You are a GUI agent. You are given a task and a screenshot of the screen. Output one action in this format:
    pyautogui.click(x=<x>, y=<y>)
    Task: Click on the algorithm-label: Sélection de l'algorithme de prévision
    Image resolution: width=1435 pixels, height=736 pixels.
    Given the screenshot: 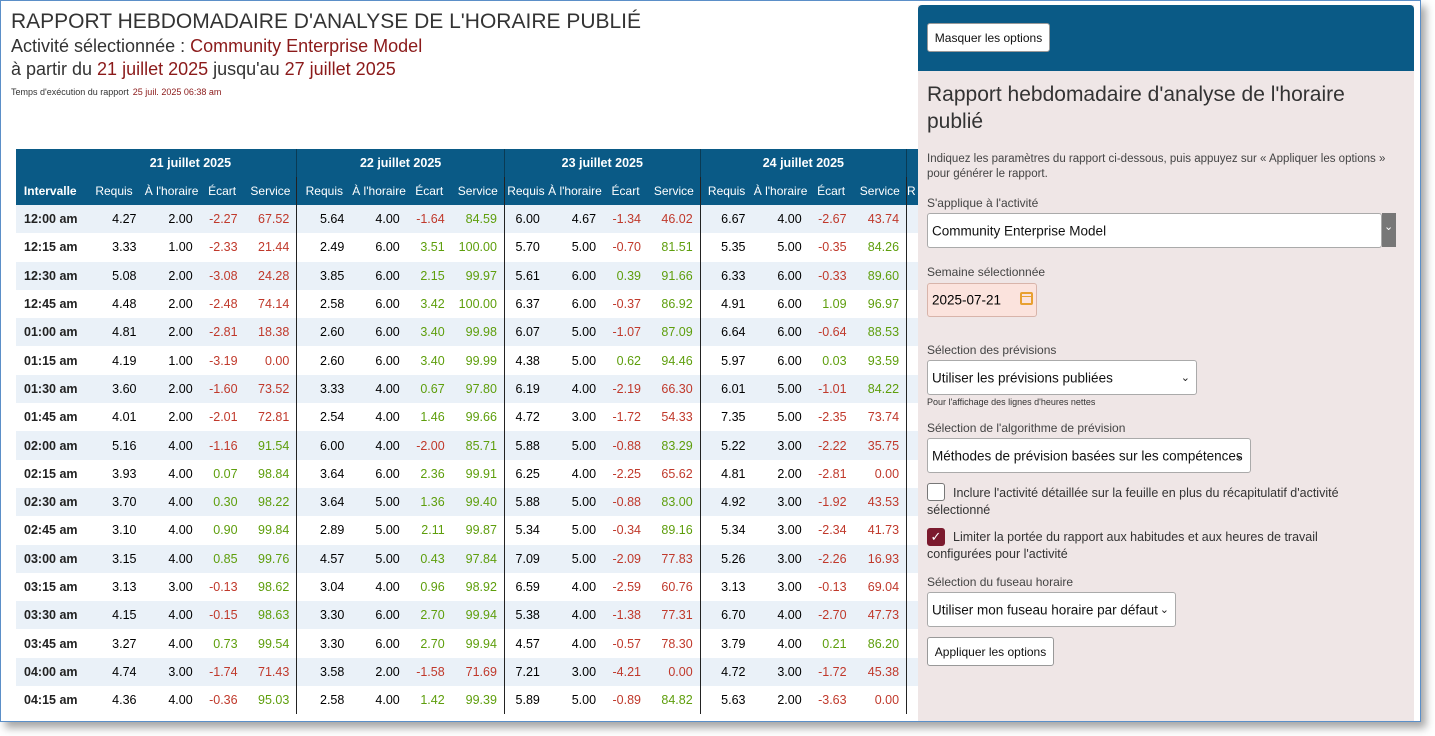 What is the action you would take?
    pyautogui.click(x=1026, y=428)
    